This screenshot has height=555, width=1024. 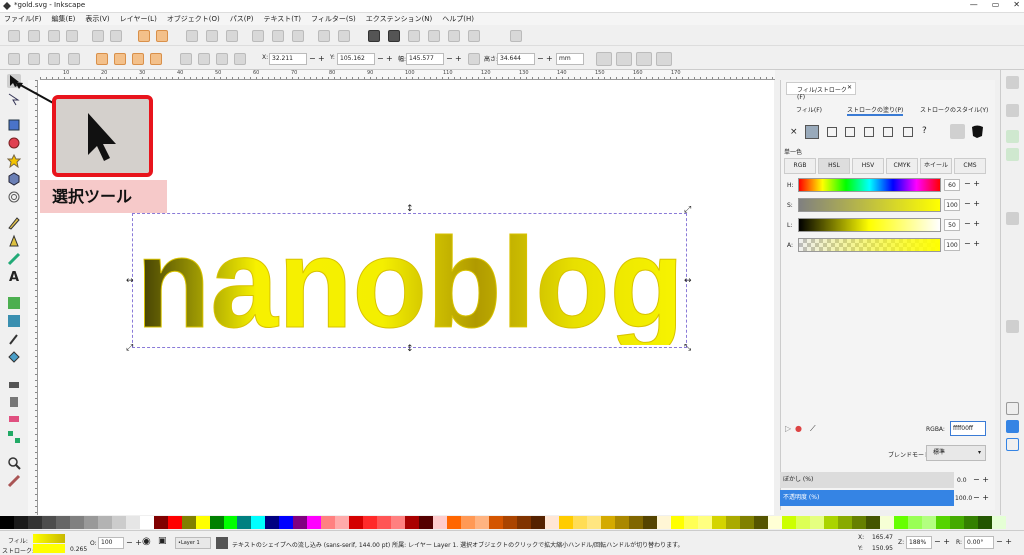 What do you see at coordinates (14, 321) in the screenshot?
I see `mesh-tool-icon` at bounding box center [14, 321].